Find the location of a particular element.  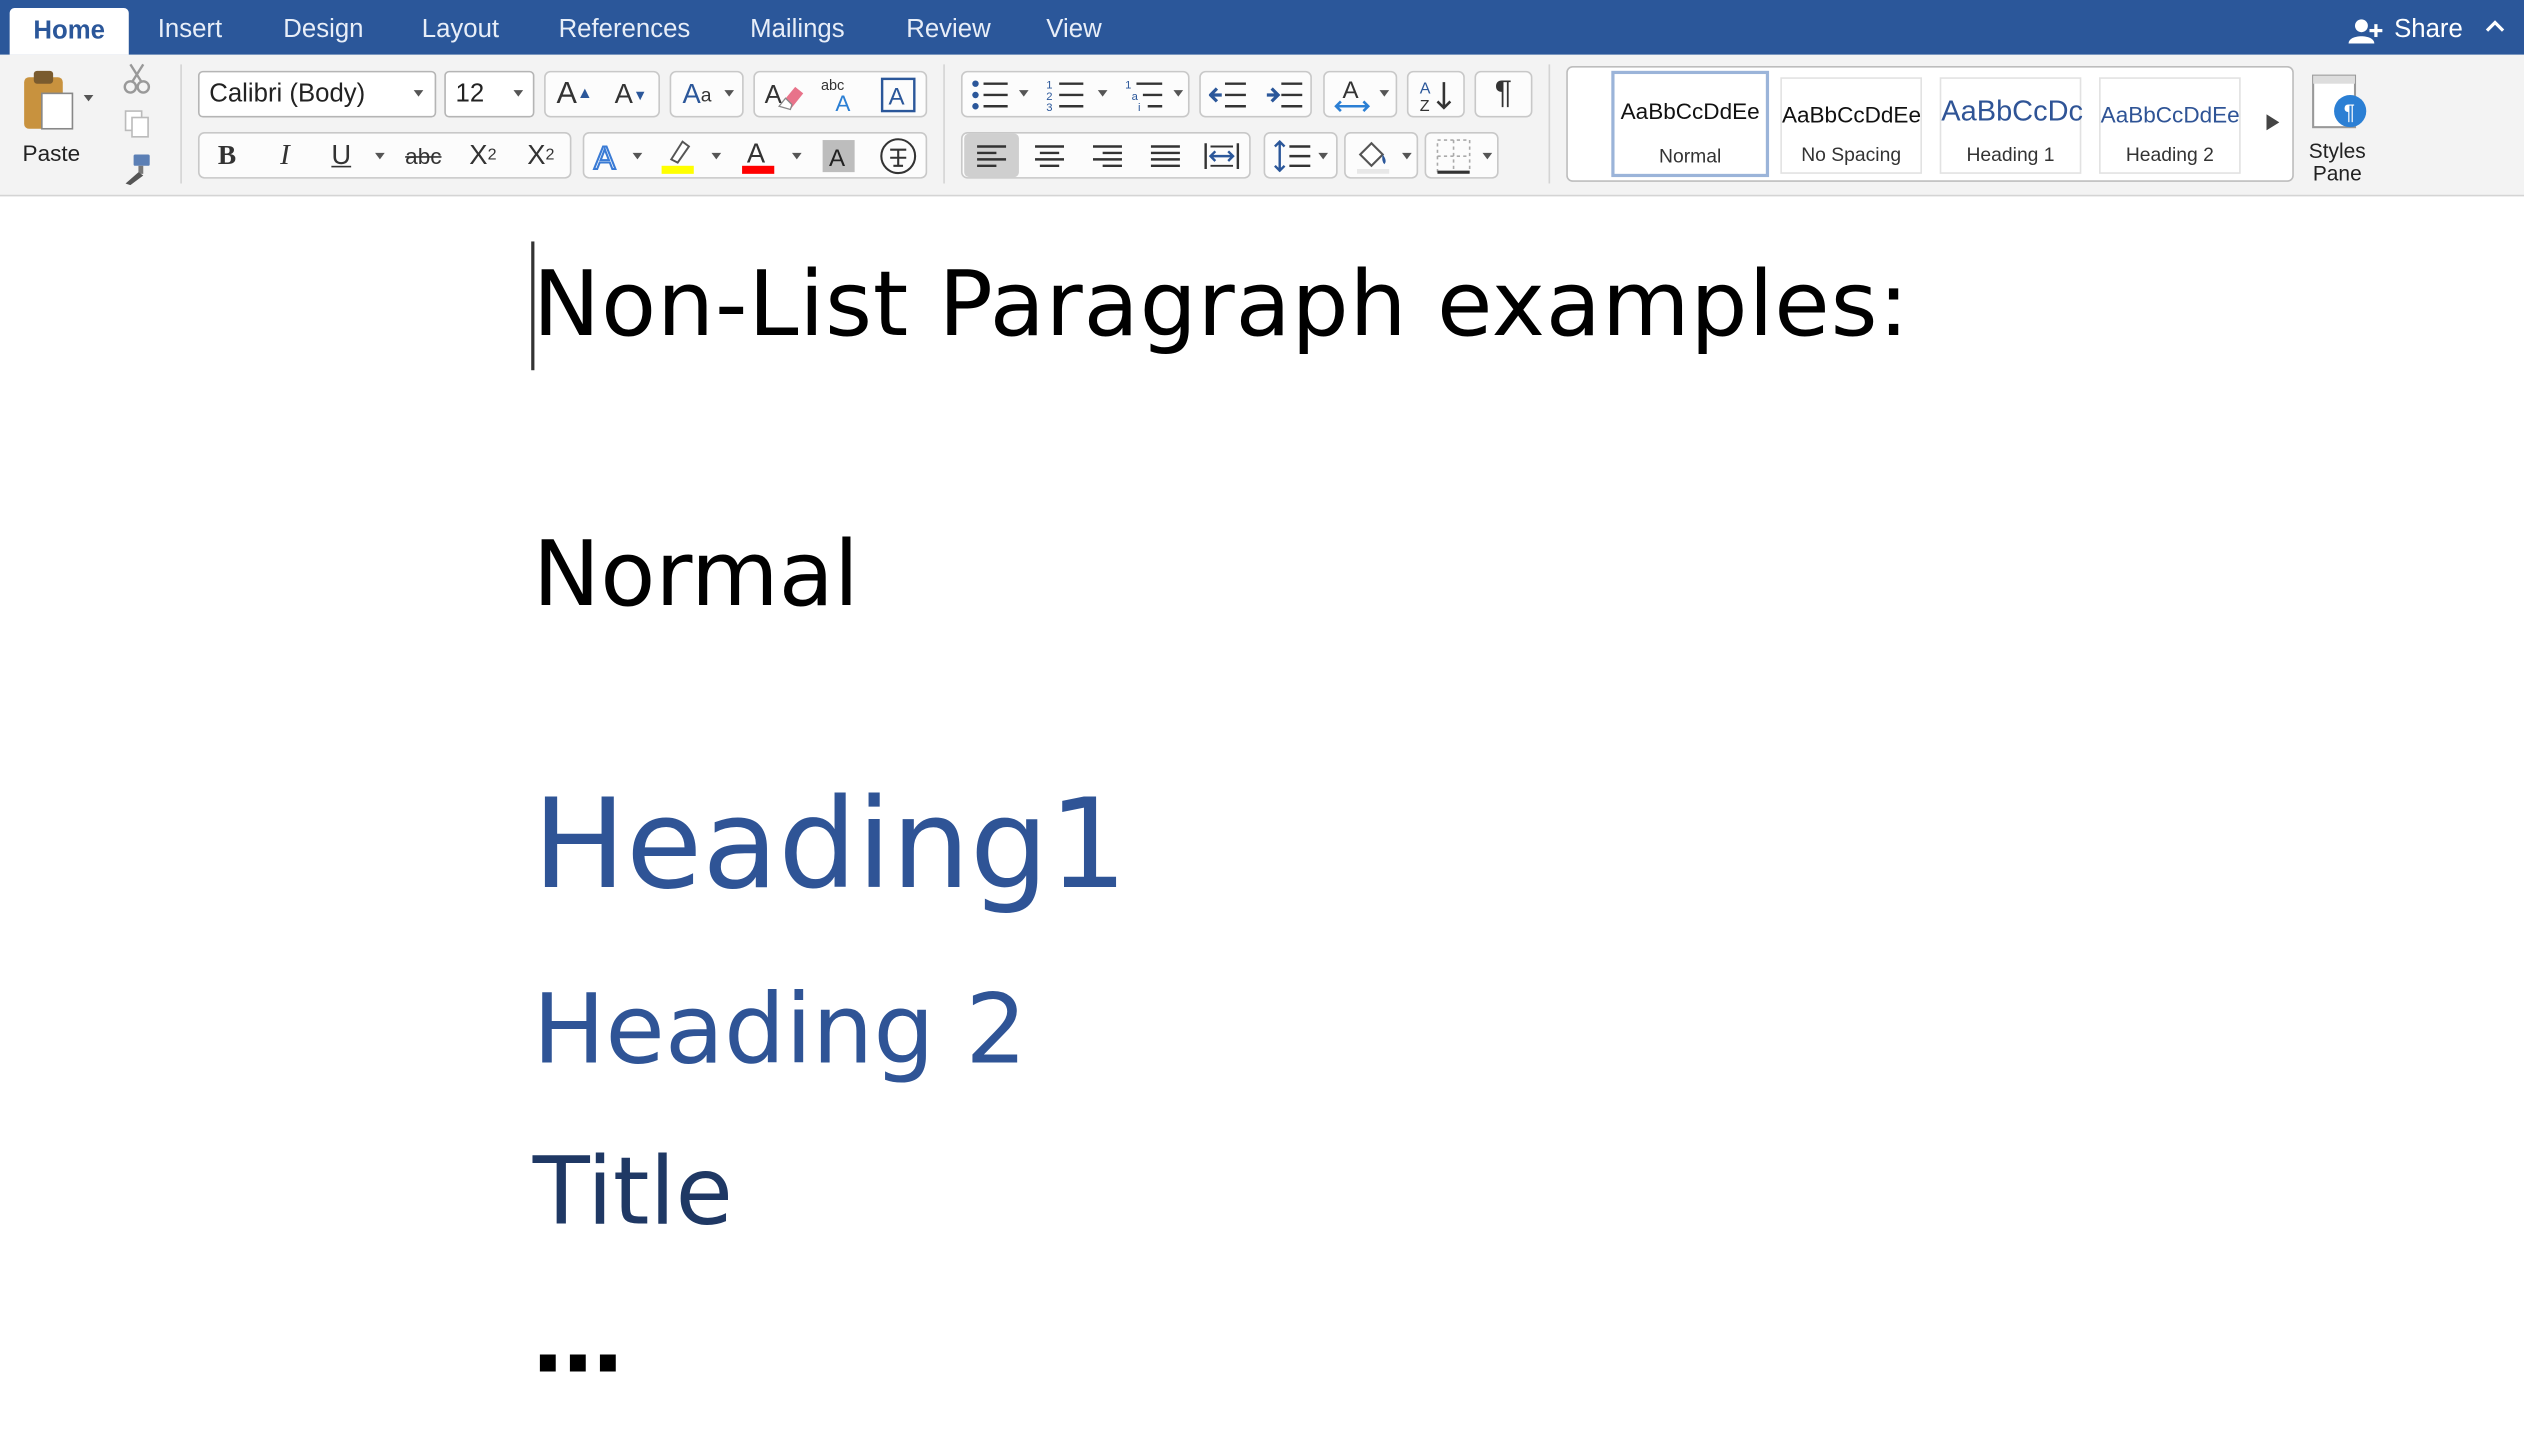

grow-font-icon: A ▲ is located at coordinates (574, 94).